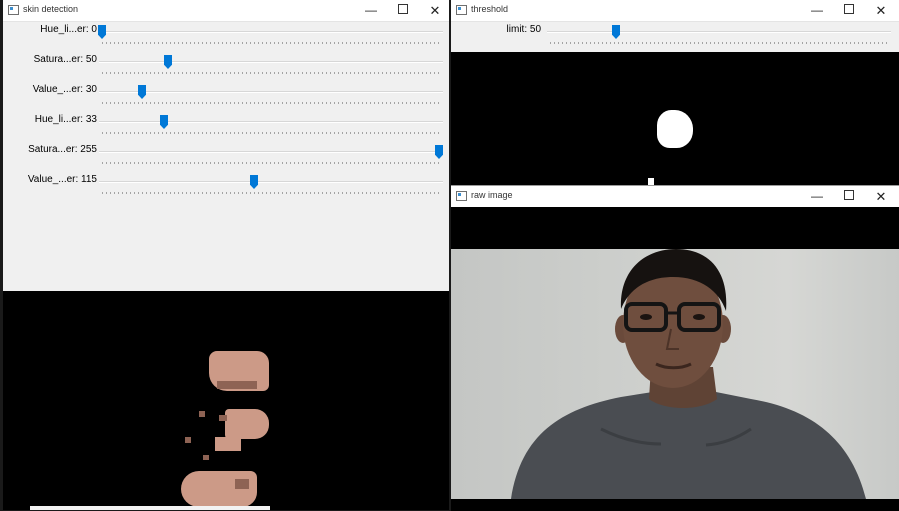 This screenshot has height=511, width=899. Describe the element at coordinates (150, 508) in the screenshot. I see `scroll-indicator` at that location.